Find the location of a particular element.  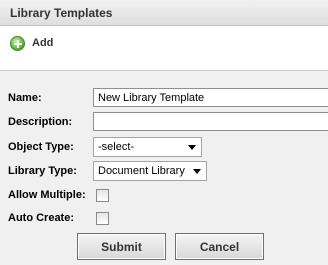

name-row: Name: is located at coordinates (164, 99).